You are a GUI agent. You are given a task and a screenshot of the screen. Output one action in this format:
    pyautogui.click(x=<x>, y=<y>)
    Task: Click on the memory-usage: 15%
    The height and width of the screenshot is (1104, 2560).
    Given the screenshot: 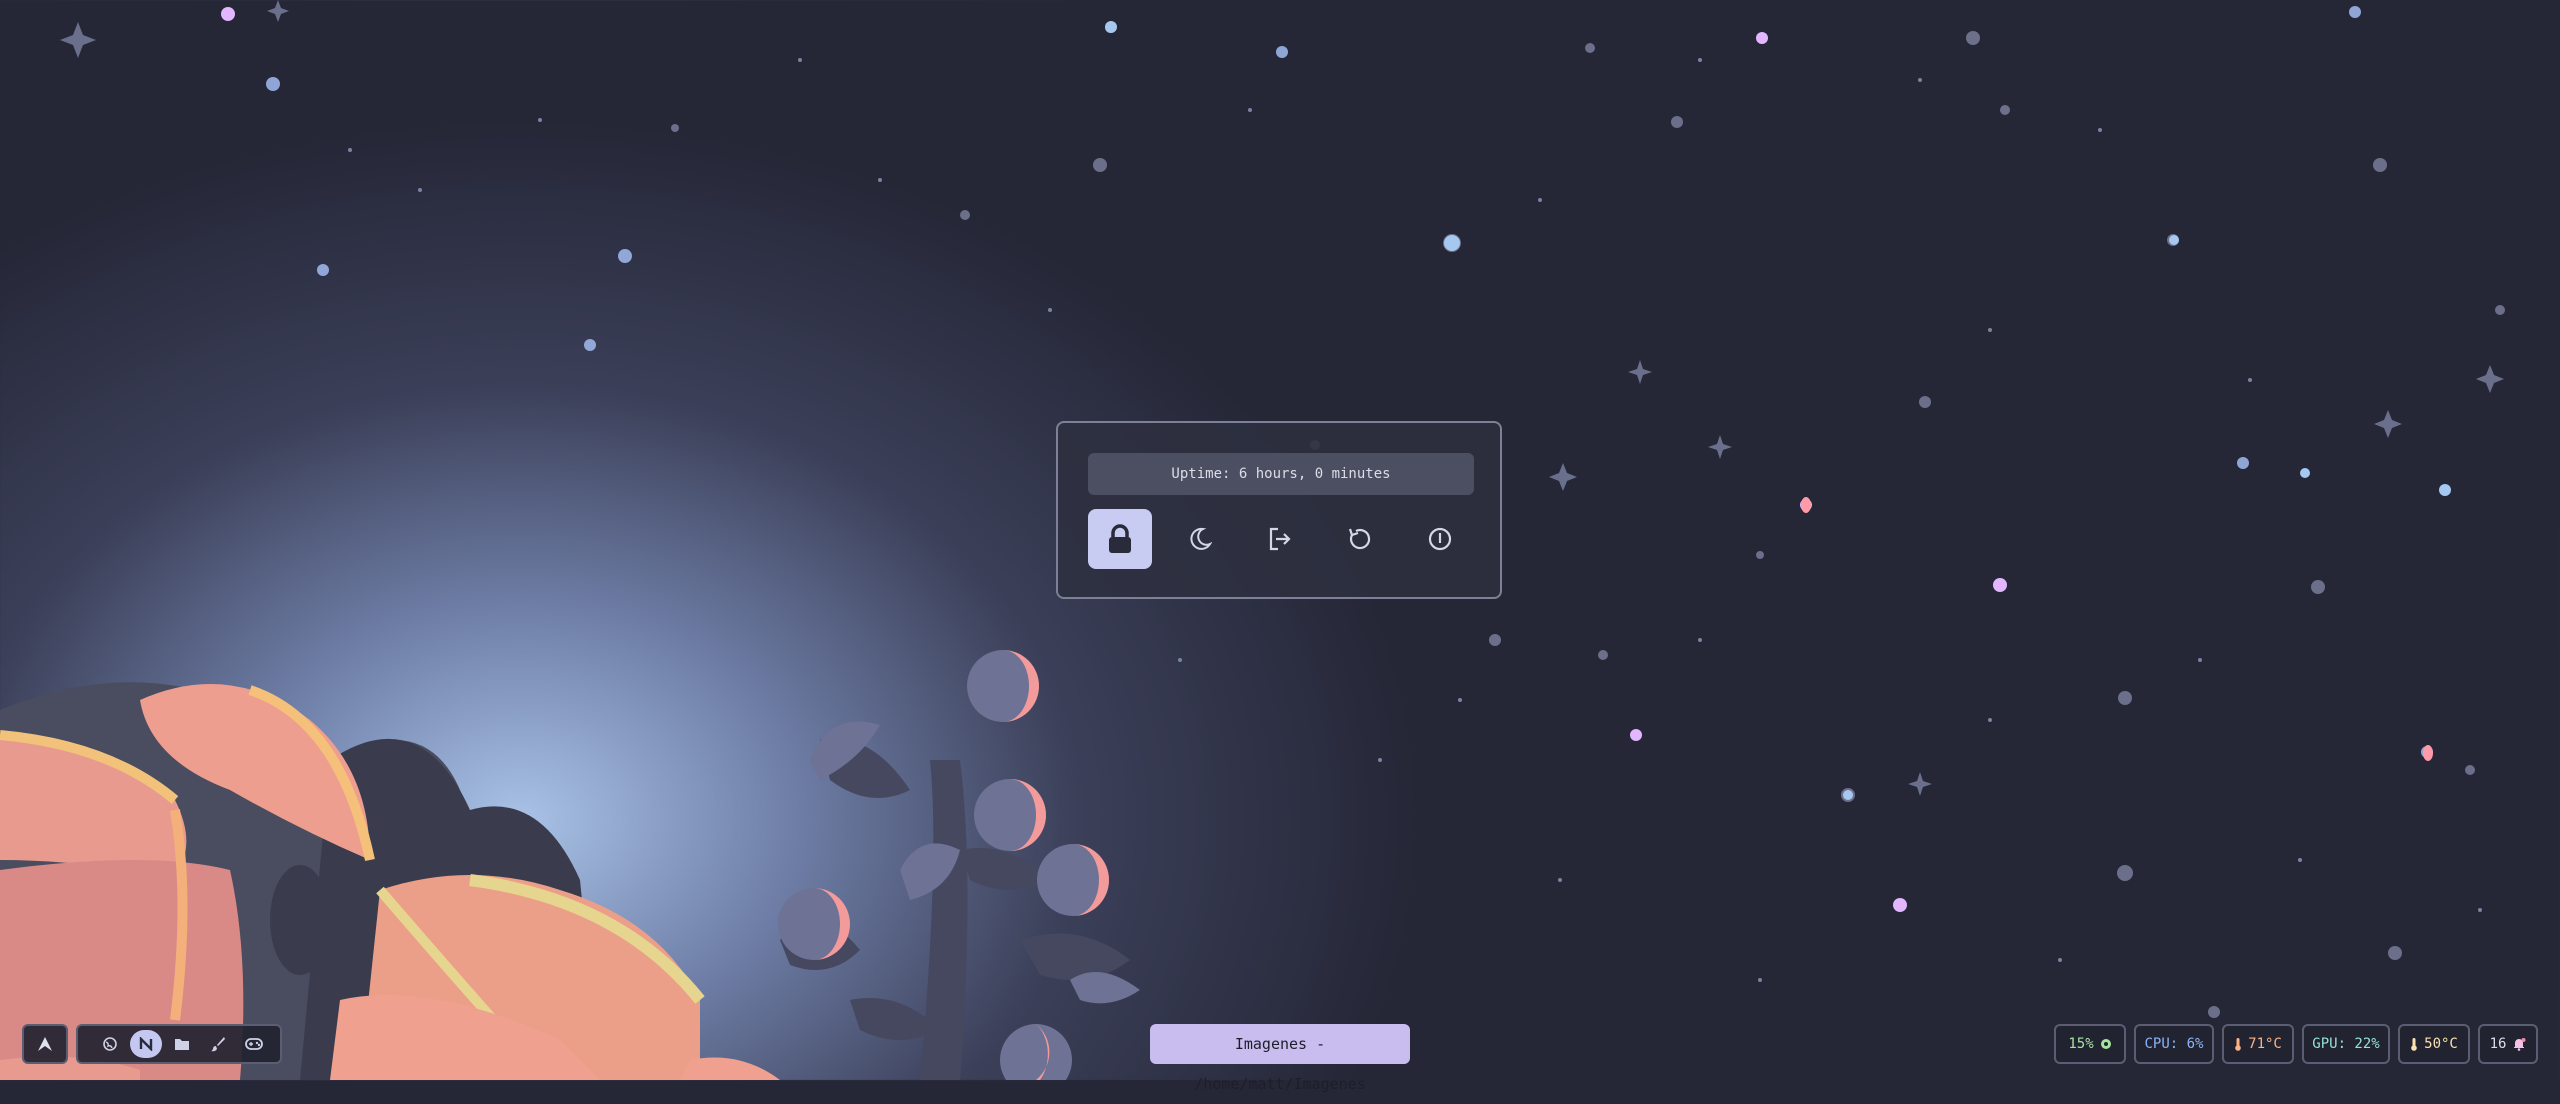 What is the action you would take?
    pyautogui.click(x=2081, y=1044)
    